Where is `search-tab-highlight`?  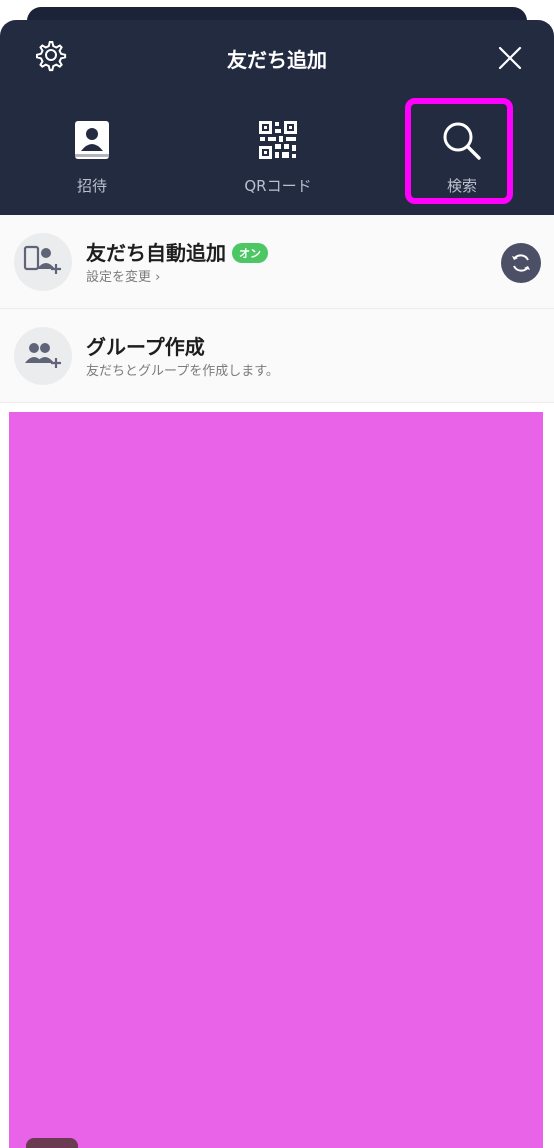
search-tab-highlight is located at coordinates (459, 151).